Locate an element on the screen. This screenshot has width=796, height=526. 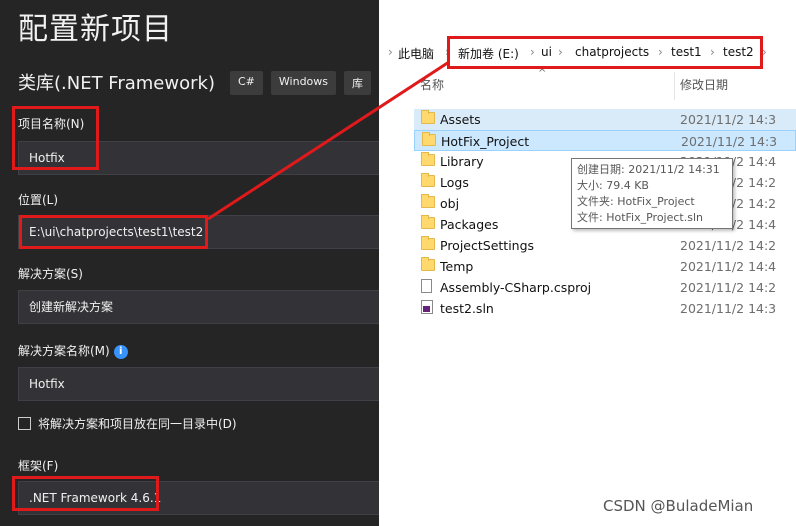
watermark: CSDN @BuladeMian is located at coordinates (678, 506).